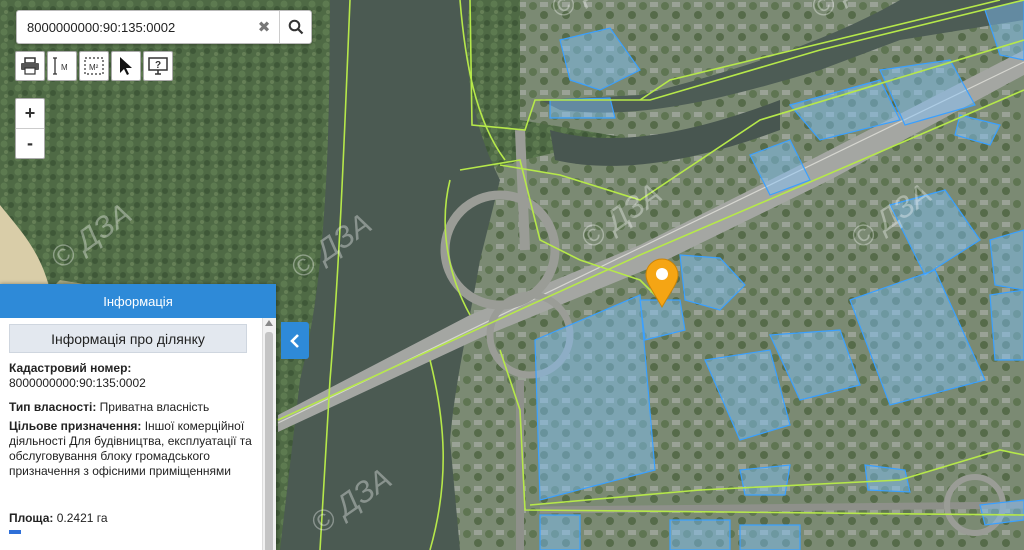 This screenshot has height=550, width=1024. What do you see at coordinates (138, 301) in the screenshot?
I see `info-panel-header: Інформація` at bounding box center [138, 301].